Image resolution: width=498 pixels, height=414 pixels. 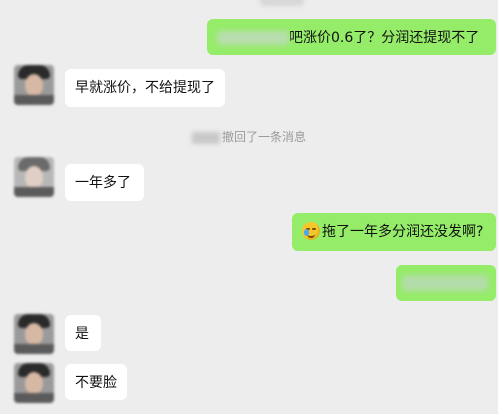 I want to click on outgoing-message-redacted, so click(x=446, y=283).